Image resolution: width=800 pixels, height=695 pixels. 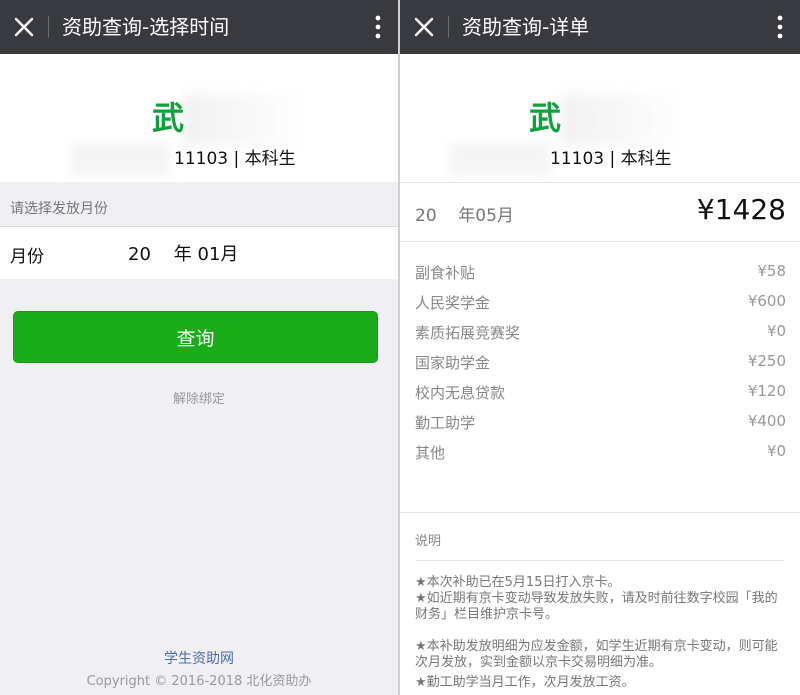 What do you see at coordinates (464, 216) in the screenshot?
I see `summary-month: 20 年05月` at bounding box center [464, 216].